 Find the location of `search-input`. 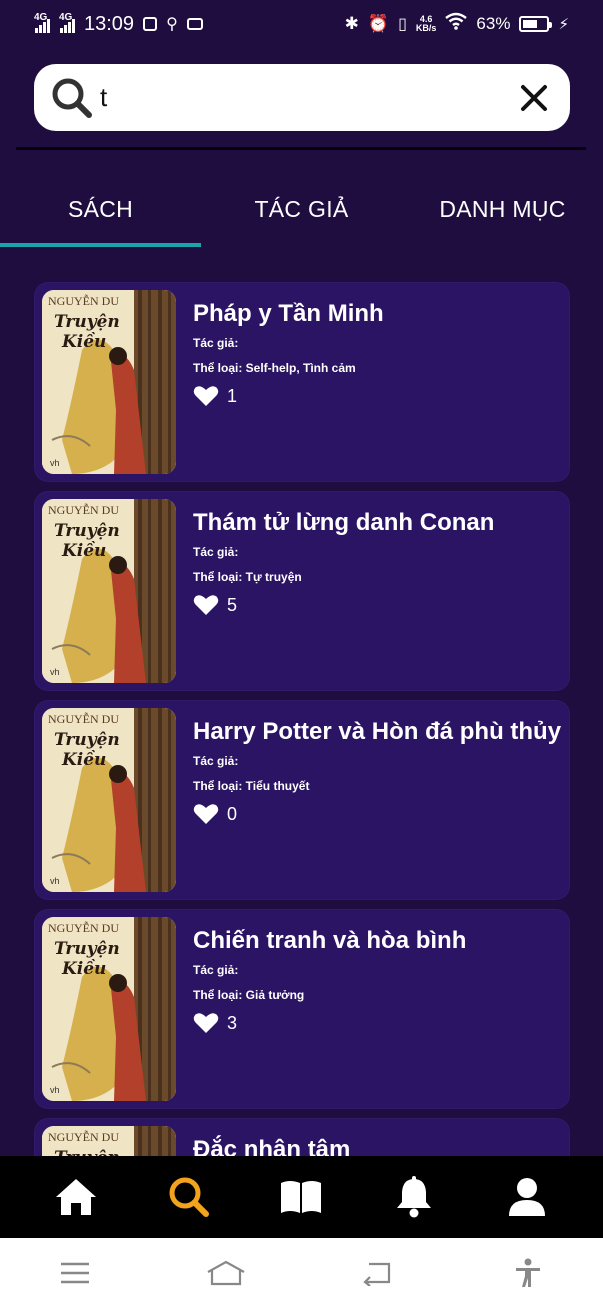

search-input is located at coordinates (307, 97).